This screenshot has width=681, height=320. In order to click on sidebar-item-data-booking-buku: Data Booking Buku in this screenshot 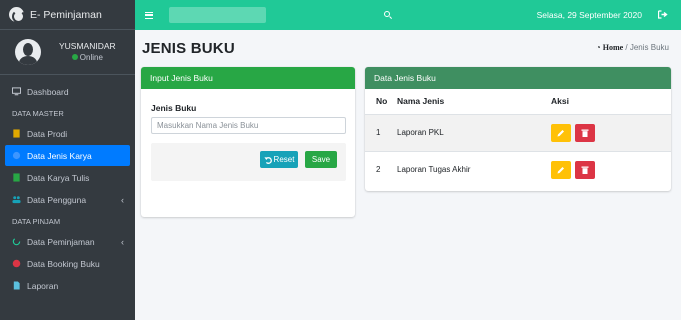, I will do `click(67, 263)`.